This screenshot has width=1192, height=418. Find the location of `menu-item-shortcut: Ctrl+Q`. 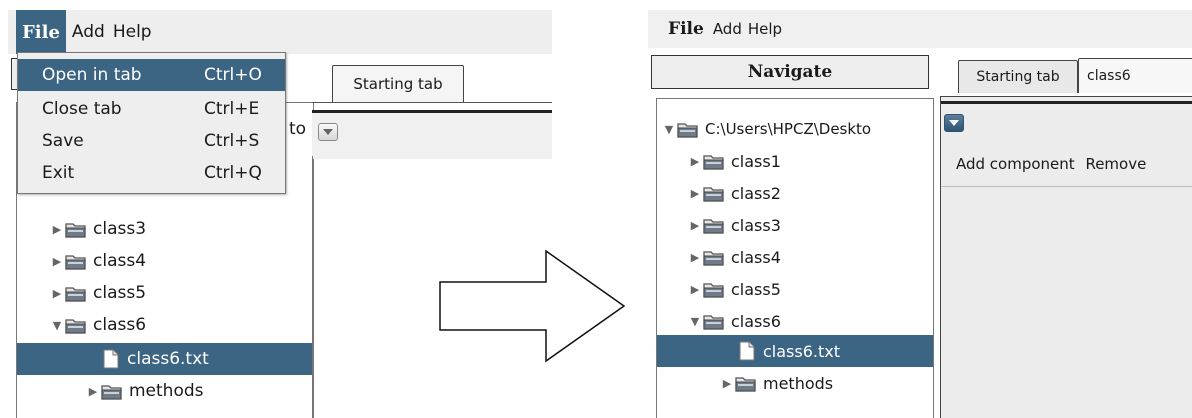

menu-item-shortcut: Ctrl+Q is located at coordinates (233, 173).